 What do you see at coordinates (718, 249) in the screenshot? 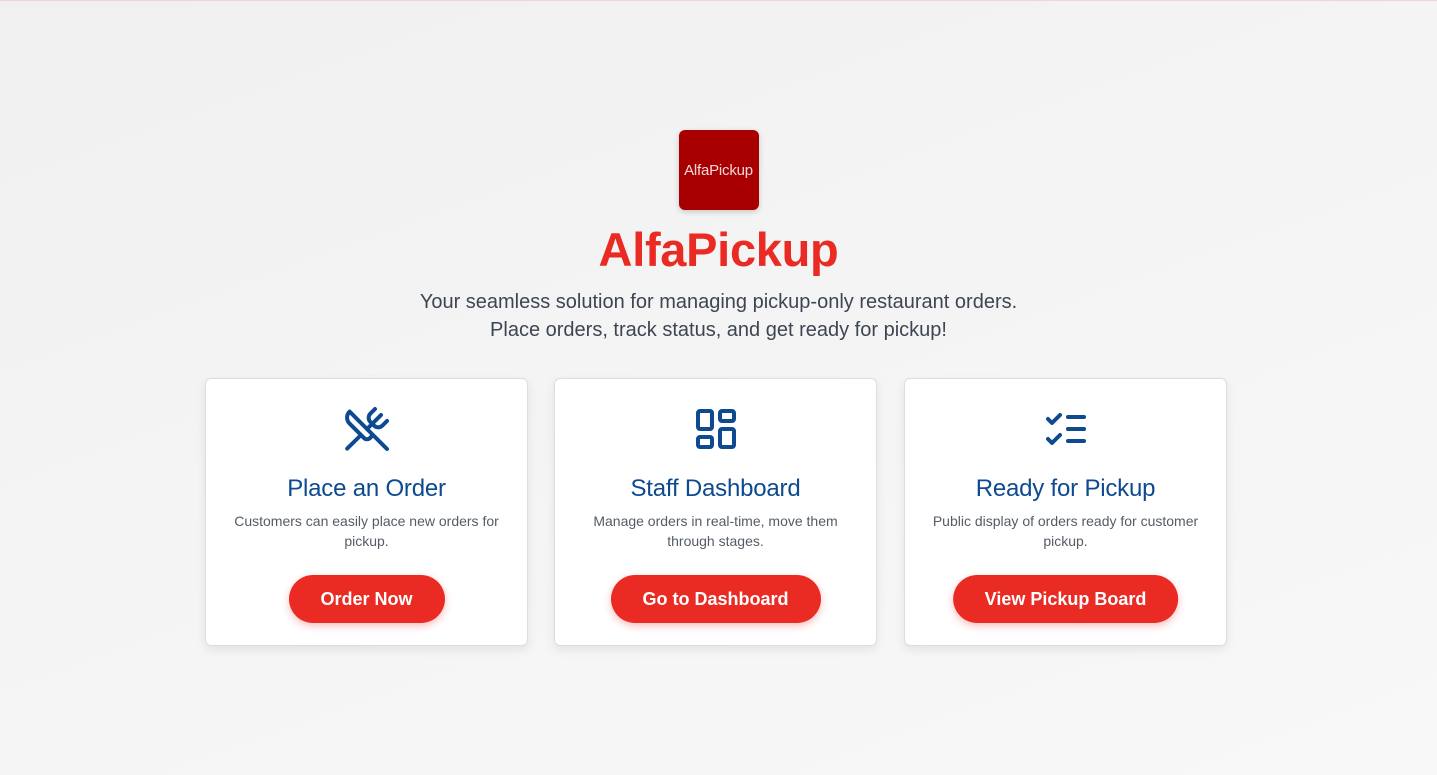
I see `app-title: AlfaPickup` at bounding box center [718, 249].